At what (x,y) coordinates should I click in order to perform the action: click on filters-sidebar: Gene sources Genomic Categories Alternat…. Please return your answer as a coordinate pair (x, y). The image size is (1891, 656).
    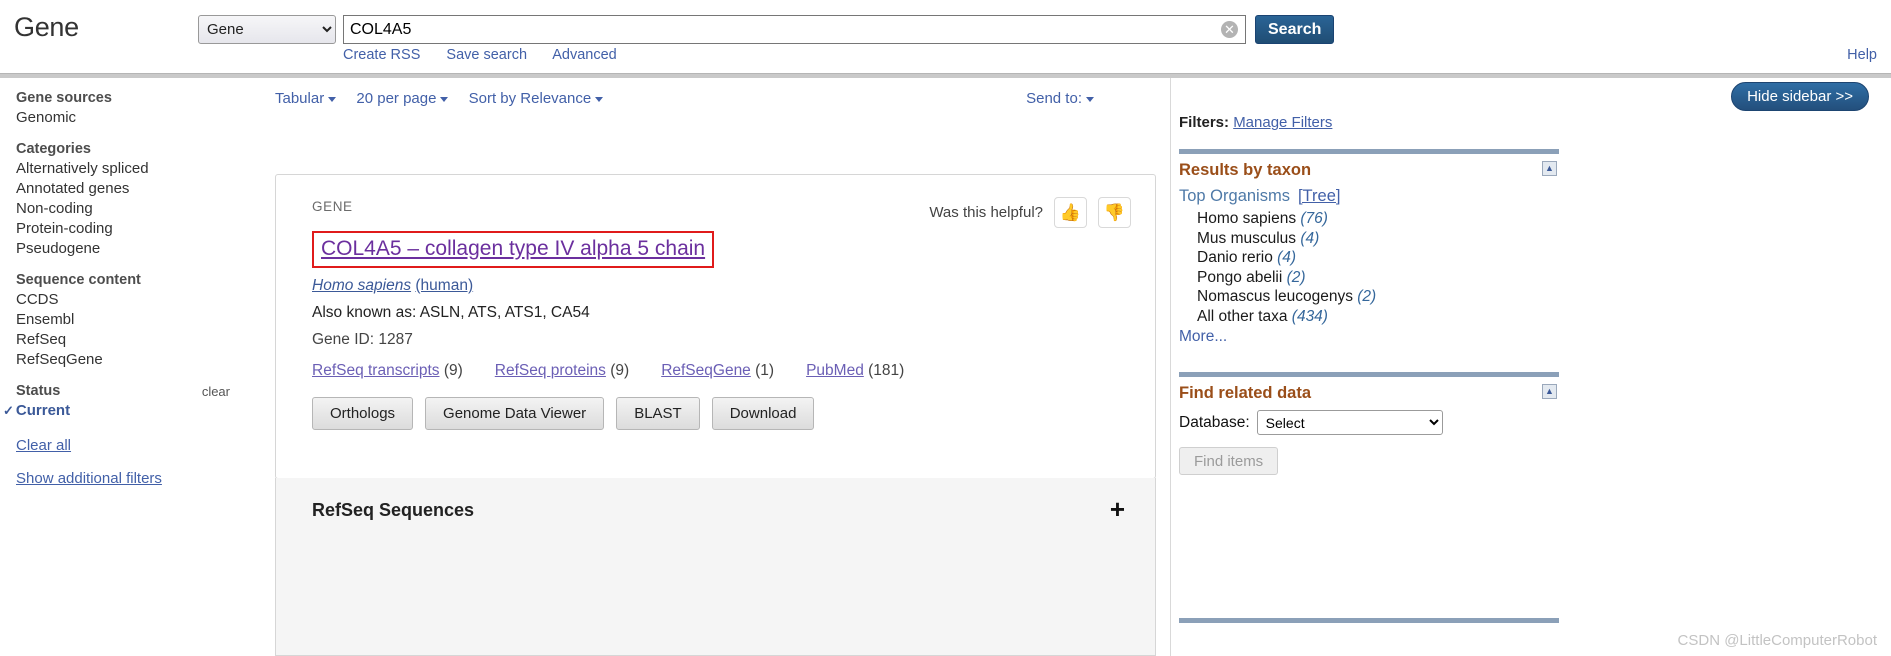
    Looking at the image, I should click on (131, 367).